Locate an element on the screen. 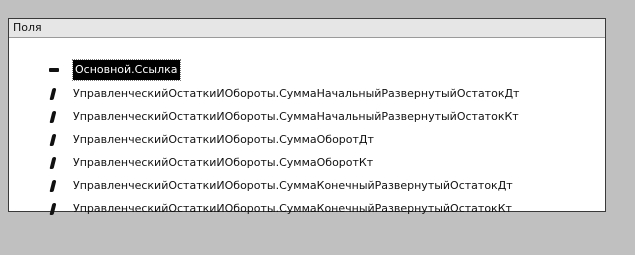 This screenshot has height=255, width=635. dash-icon is located at coordinates (55, 70).